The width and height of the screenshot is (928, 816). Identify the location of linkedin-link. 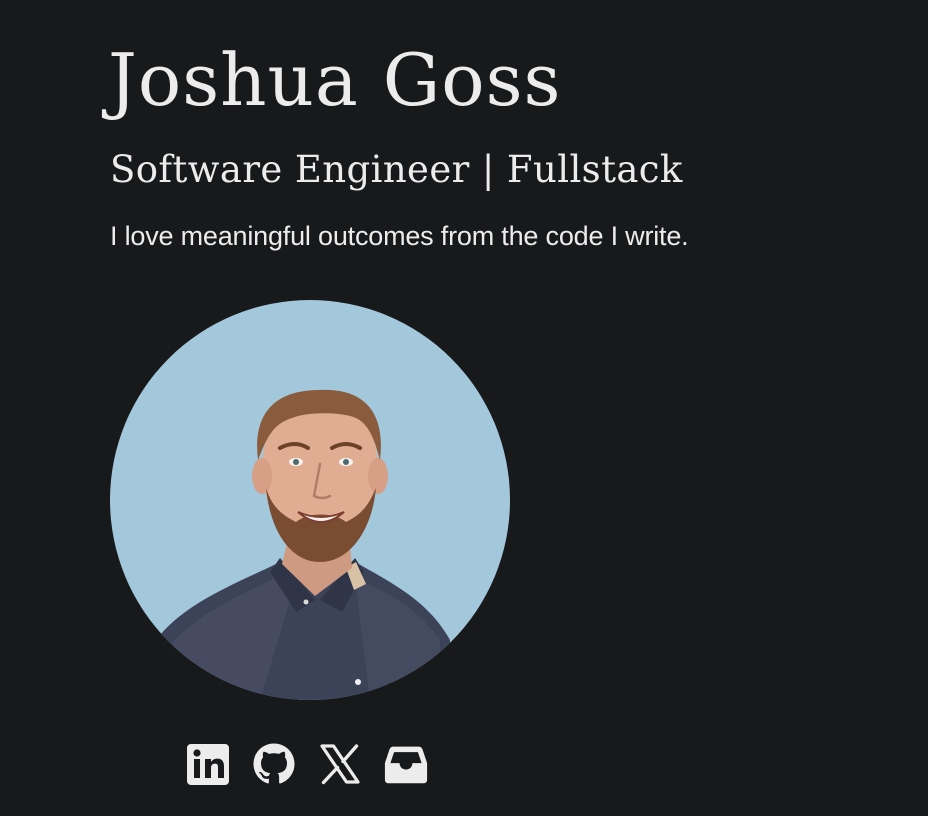
(208, 764).